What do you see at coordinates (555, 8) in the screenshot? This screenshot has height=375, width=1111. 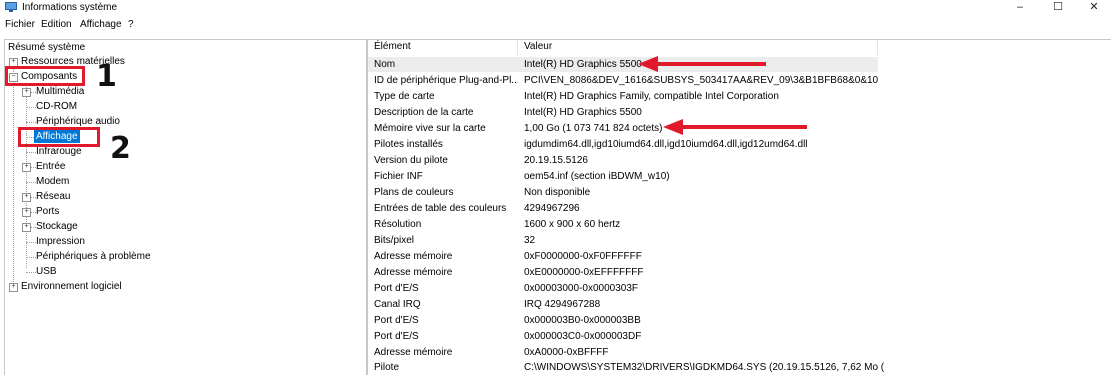 I see `title-bar: Informations système – ☐ ✕` at bounding box center [555, 8].